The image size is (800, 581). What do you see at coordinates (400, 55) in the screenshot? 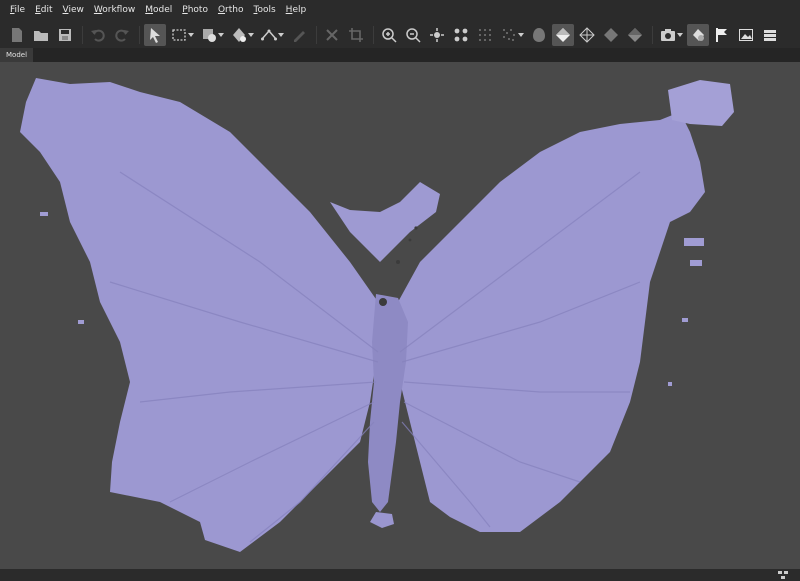
I see `tab-bar: Model` at bounding box center [400, 55].